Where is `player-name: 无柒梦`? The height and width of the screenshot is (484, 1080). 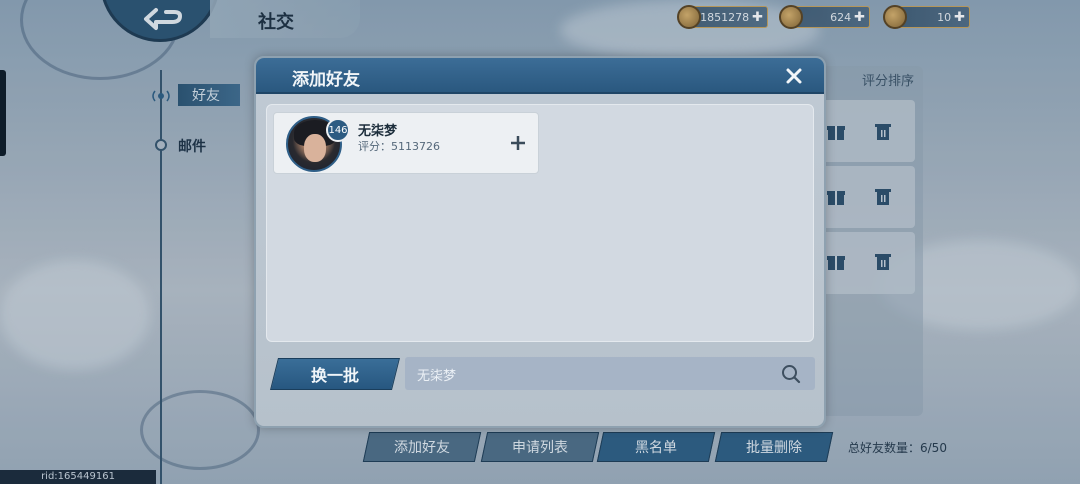 player-name: 无柒梦 is located at coordinates (378, 131).